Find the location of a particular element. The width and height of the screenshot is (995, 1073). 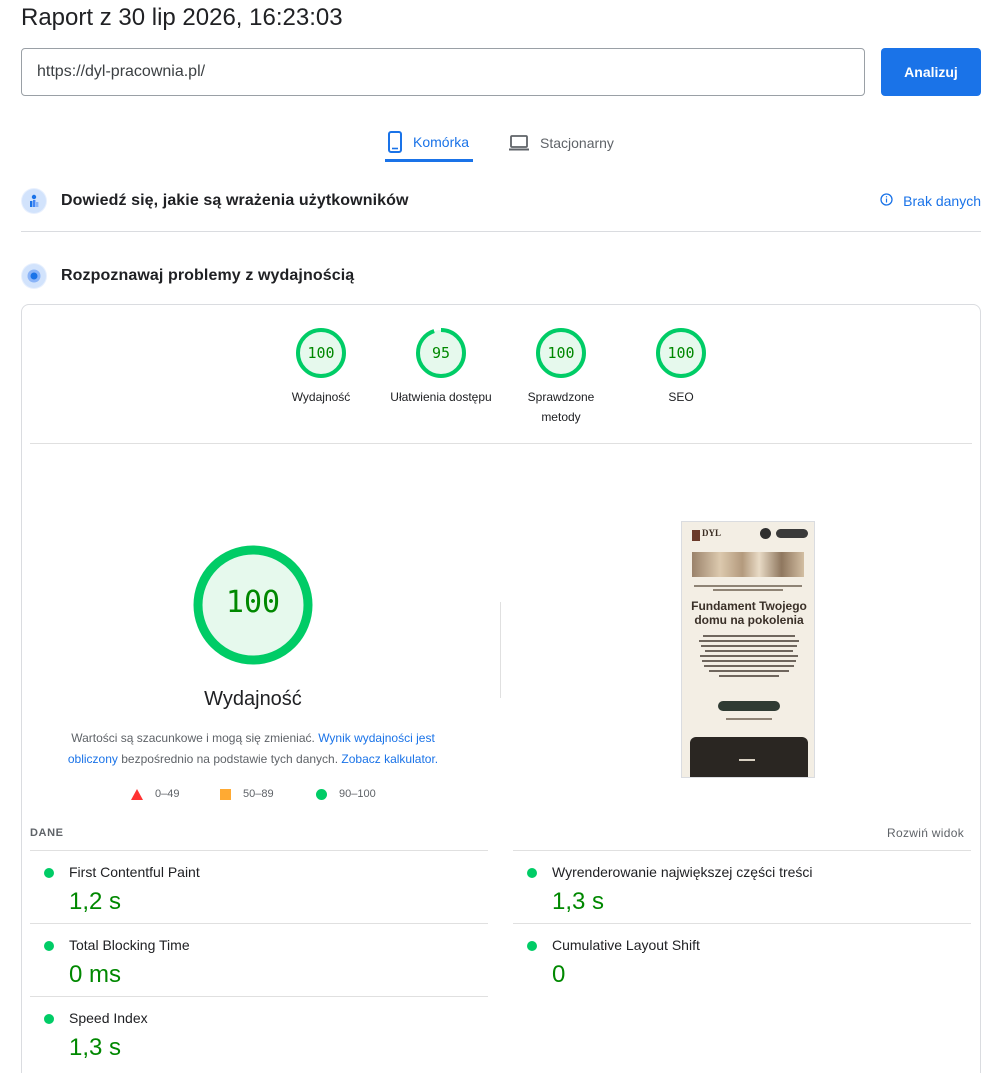

thumbnail-cta is located at coordinates (749, 706).